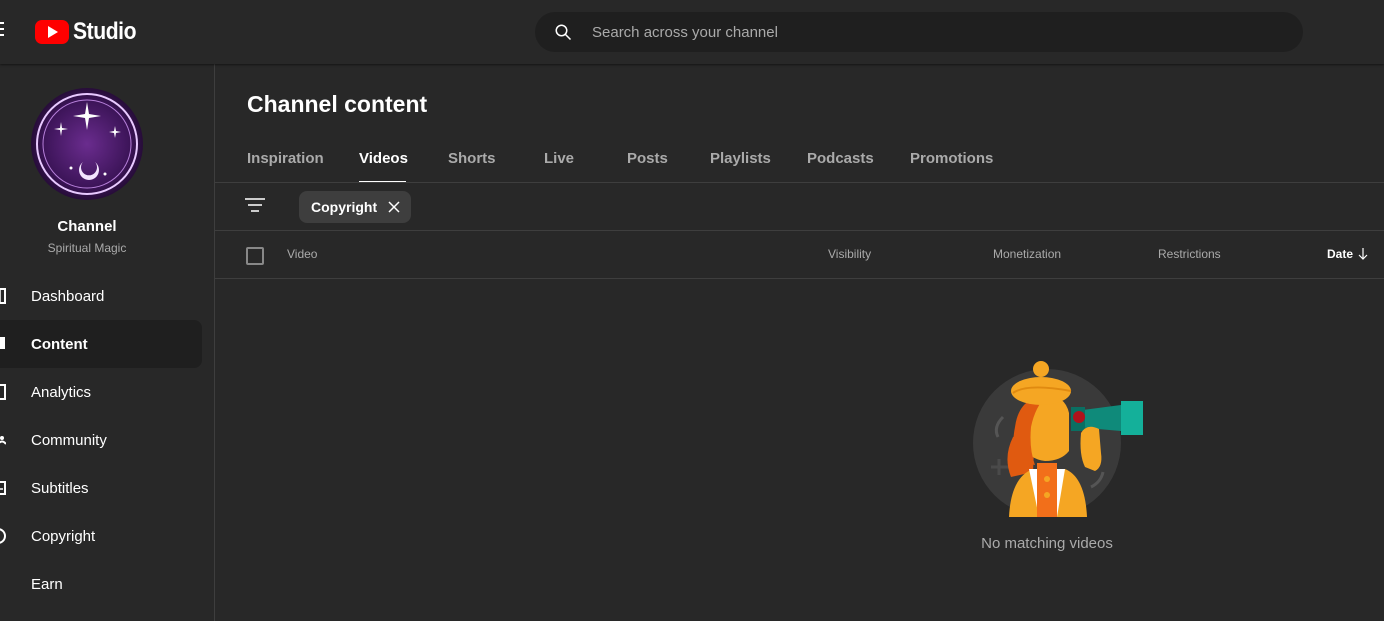  Describe the element at coordinates (4, 32) in the screenshot. I see `hamburger-menu-icon` at that location.